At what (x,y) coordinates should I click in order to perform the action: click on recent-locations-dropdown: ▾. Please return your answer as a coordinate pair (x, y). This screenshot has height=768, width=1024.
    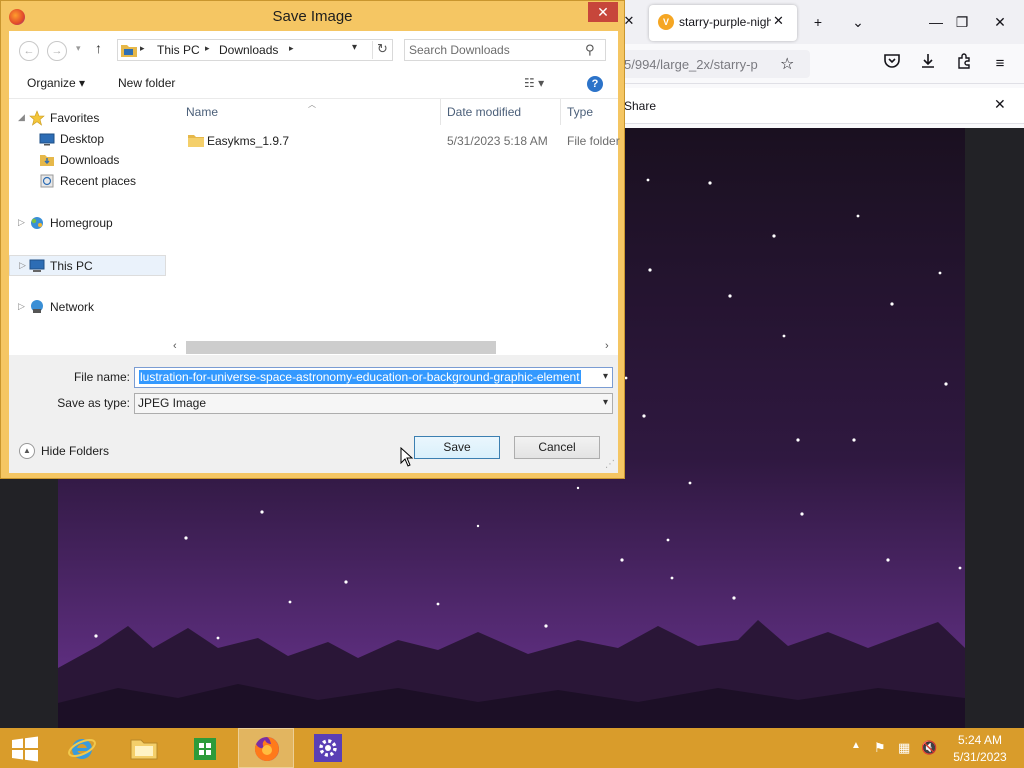
    Looking at the image, I should click on (78, 48).